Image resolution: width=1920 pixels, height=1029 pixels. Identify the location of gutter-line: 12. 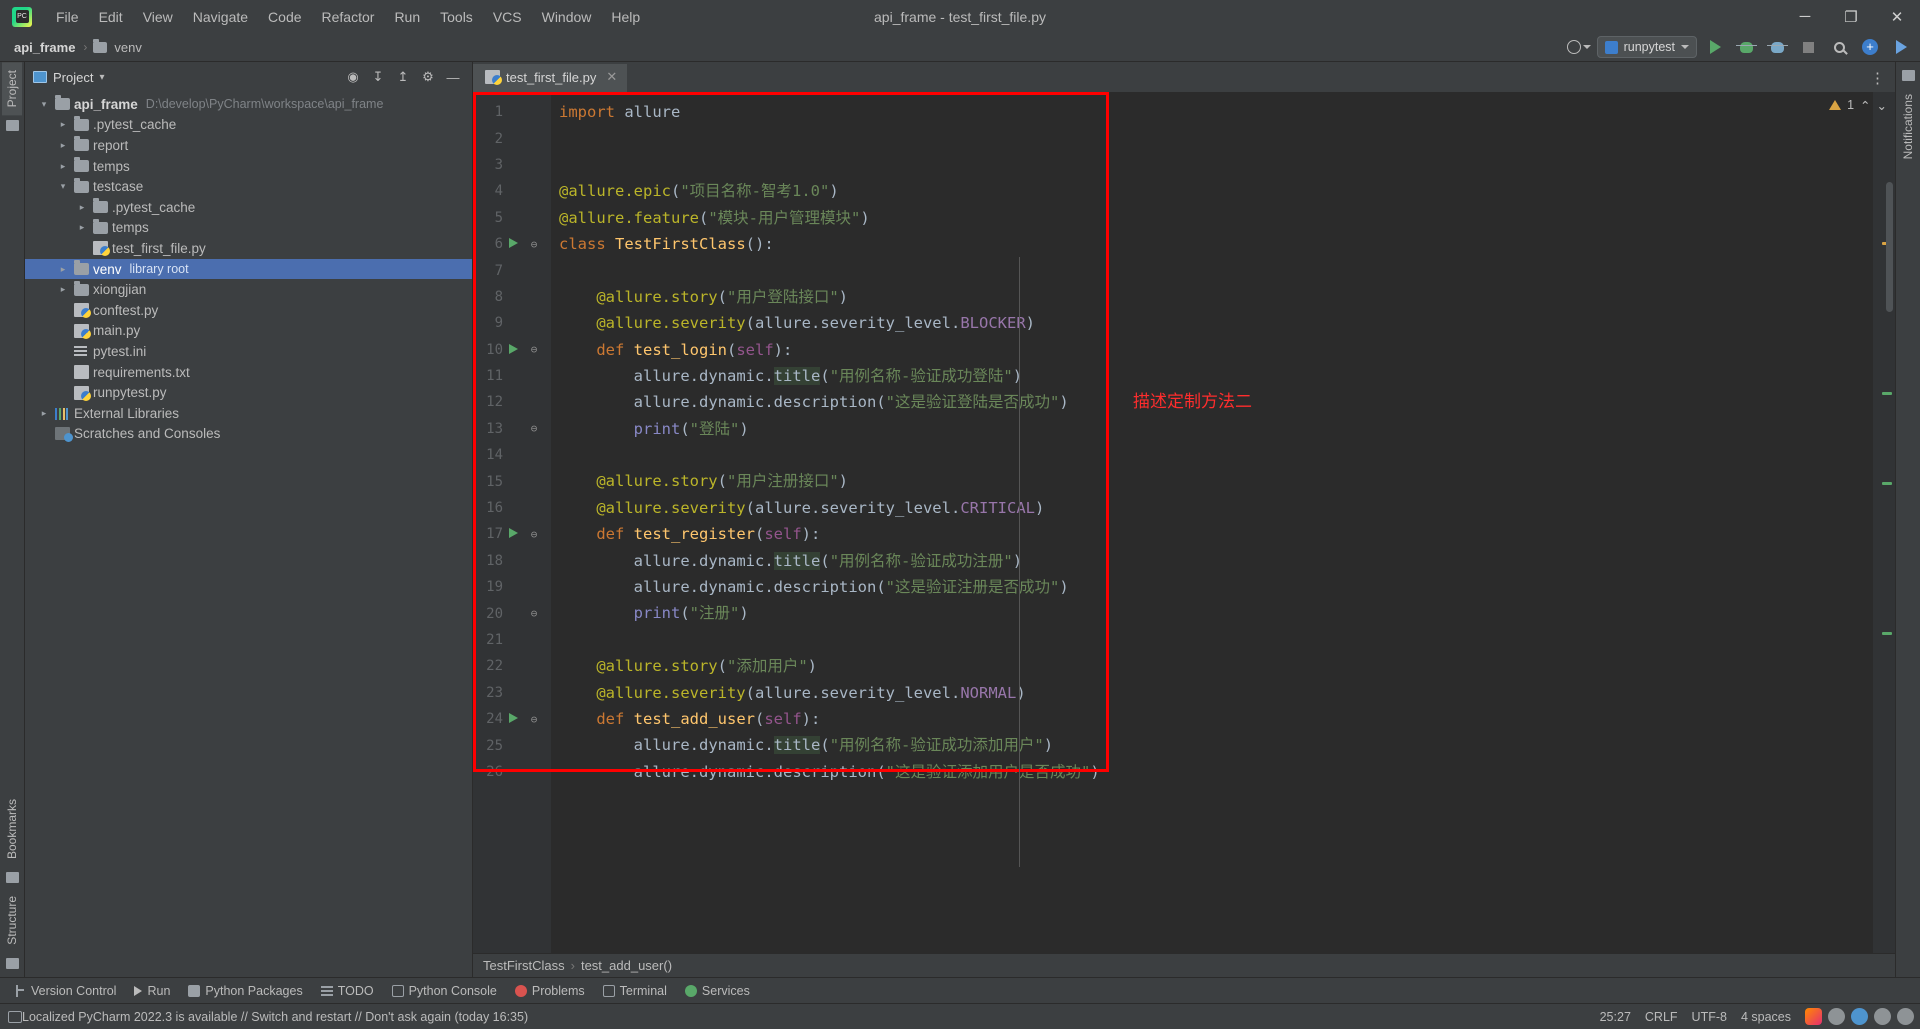
(512, 402).